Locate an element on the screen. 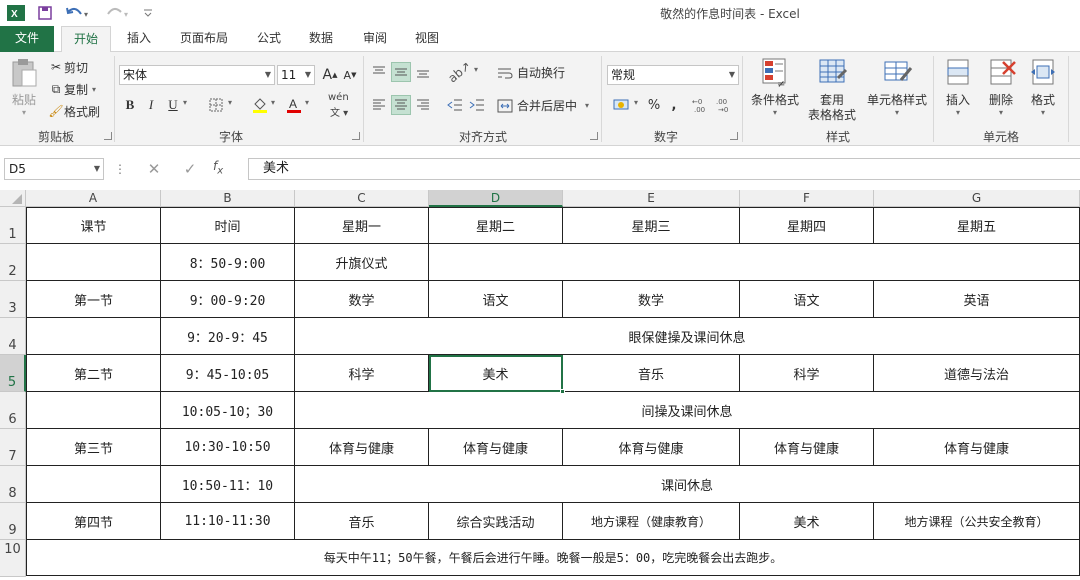  row-header: 1 is located at coordinates (13, 225).